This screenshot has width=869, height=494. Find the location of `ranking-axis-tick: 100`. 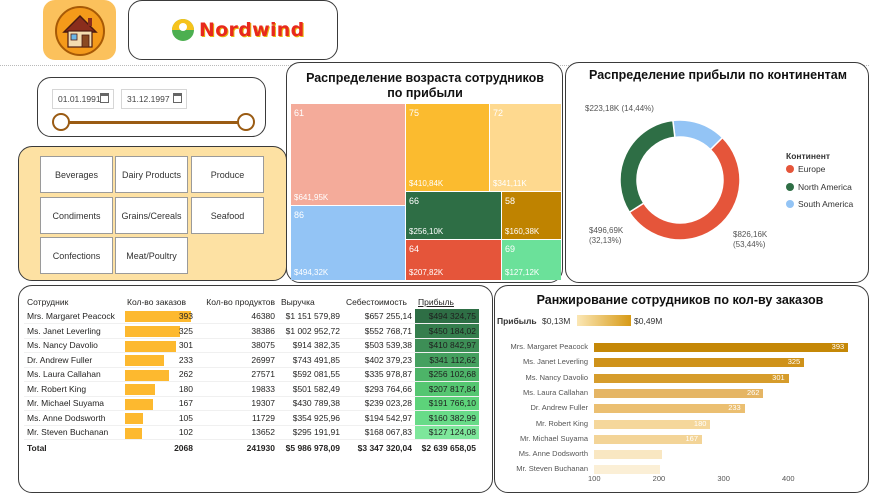

ranking-axis-tick: 100 is located at coordinates (594, 478).